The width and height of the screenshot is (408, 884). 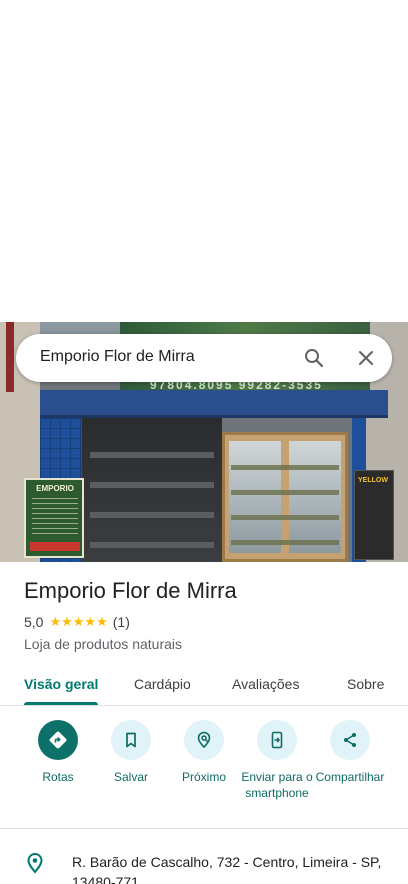 I want to click on send-to-phone-label: Enviar para o smartphone, so click(x=277, y=785).